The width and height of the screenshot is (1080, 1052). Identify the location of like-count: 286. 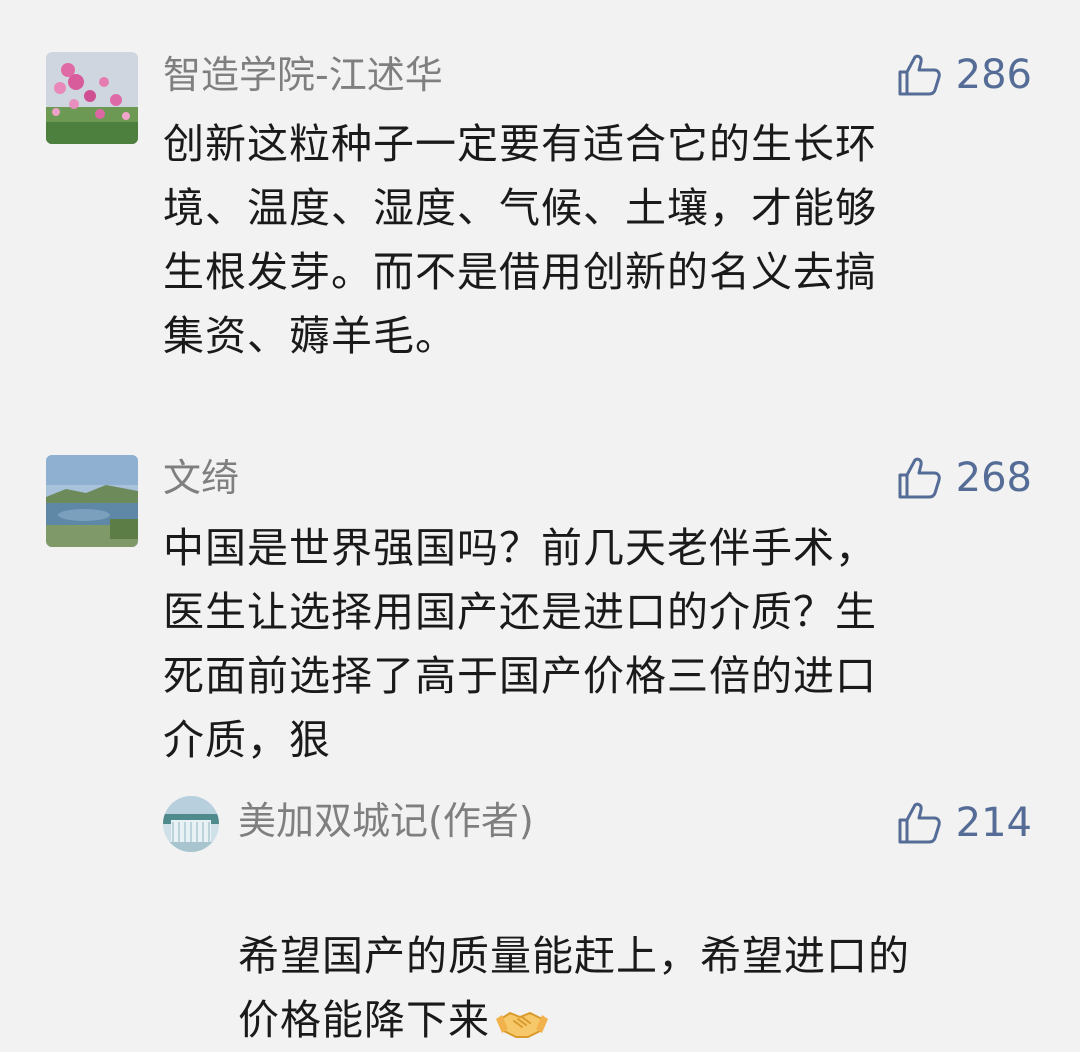
(993, 75).